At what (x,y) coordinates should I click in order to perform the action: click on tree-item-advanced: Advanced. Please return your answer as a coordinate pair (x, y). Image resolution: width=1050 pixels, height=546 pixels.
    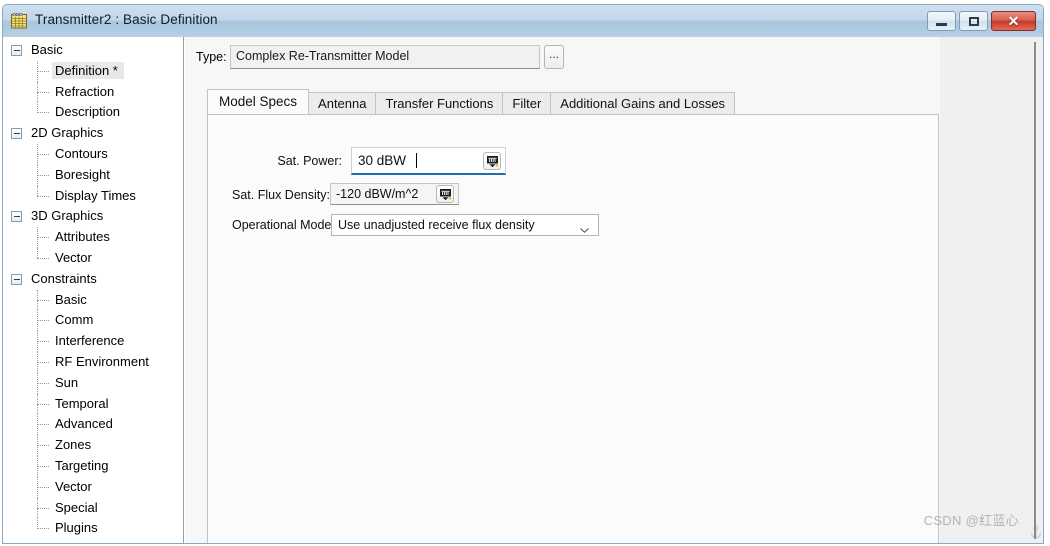
    Looking at the image, I should click on (93, 425).